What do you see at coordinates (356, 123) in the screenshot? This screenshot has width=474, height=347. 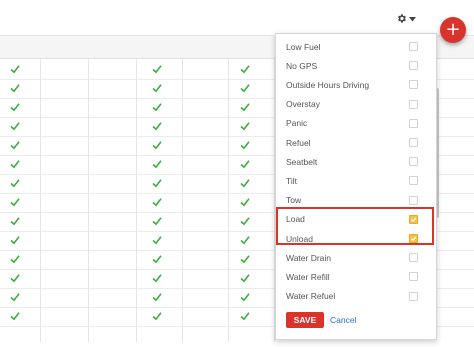 I see `dropdown-item: Panic` at bounding box center [356, 123].